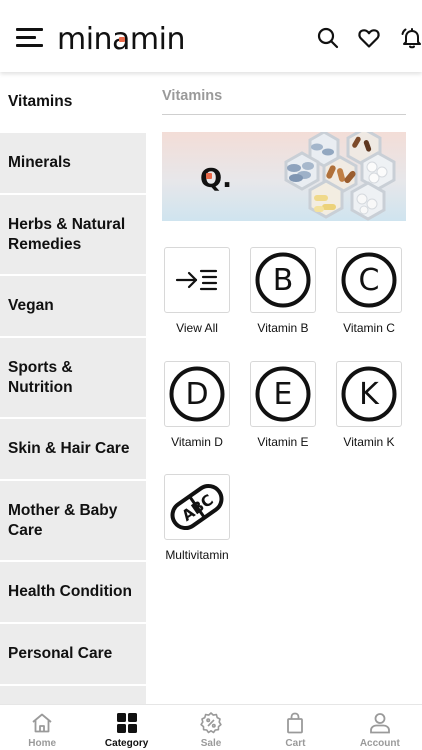 This screenshot has height=750, width=422. Describe the element at coordinates (67, 234) in the screenshot. I see `sidebar-item-label: Herbs & Natural Remedies` at that location.